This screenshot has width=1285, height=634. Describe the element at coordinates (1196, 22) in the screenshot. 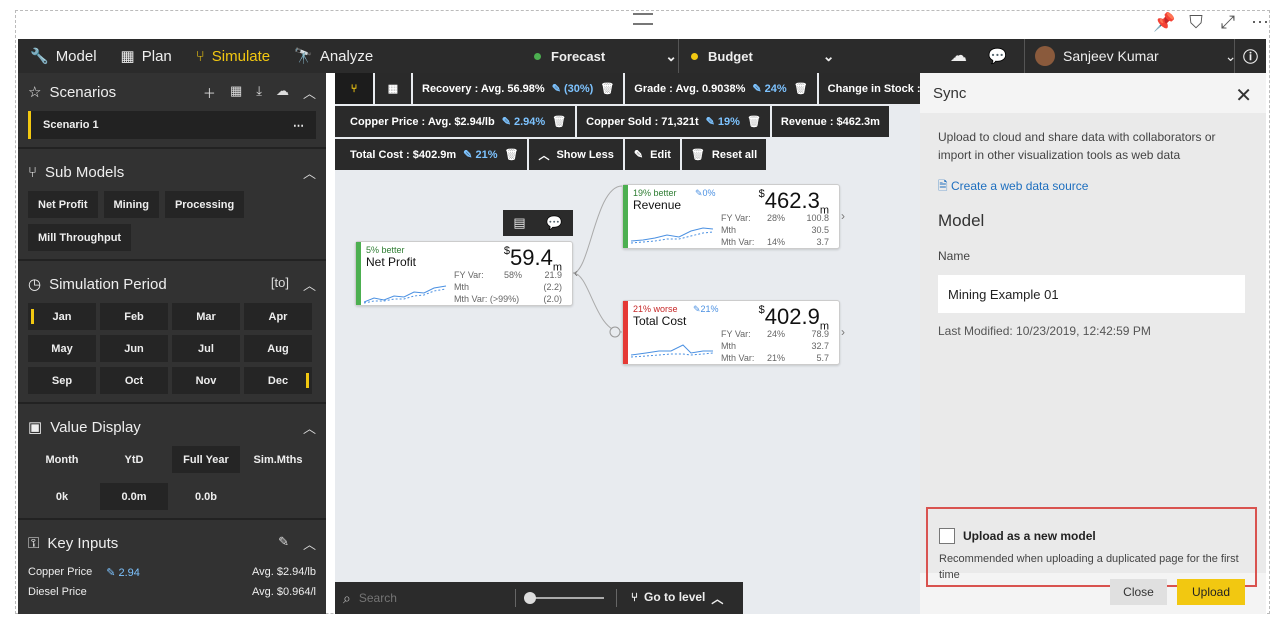

I see `filter-icon: ⛉` at that location.